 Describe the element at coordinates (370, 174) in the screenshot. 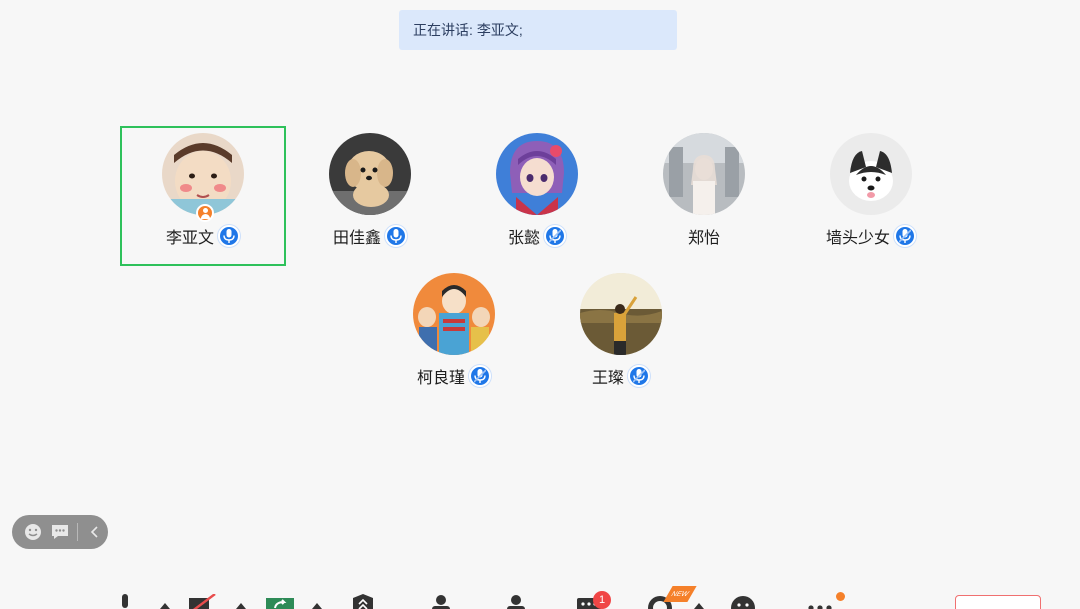

I see `puppy-avatar` at that location.